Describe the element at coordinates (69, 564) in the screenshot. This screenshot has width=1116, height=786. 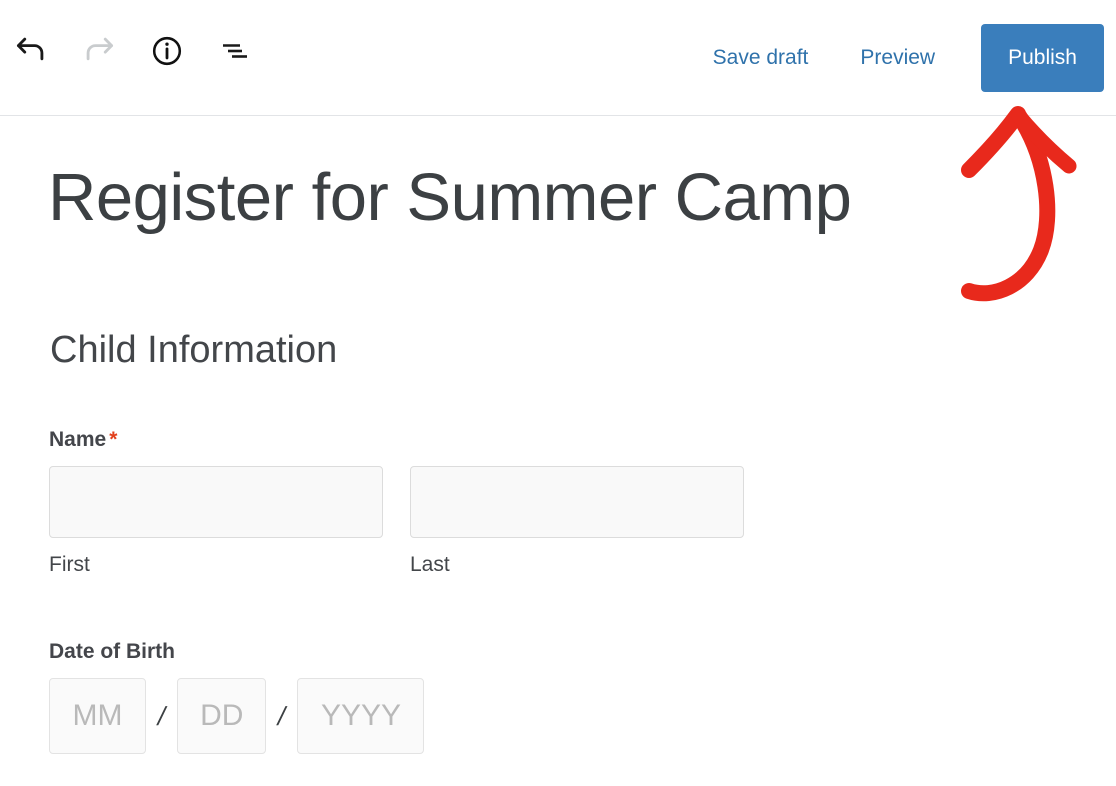
I see `first-name-sub-label: First` at that location.